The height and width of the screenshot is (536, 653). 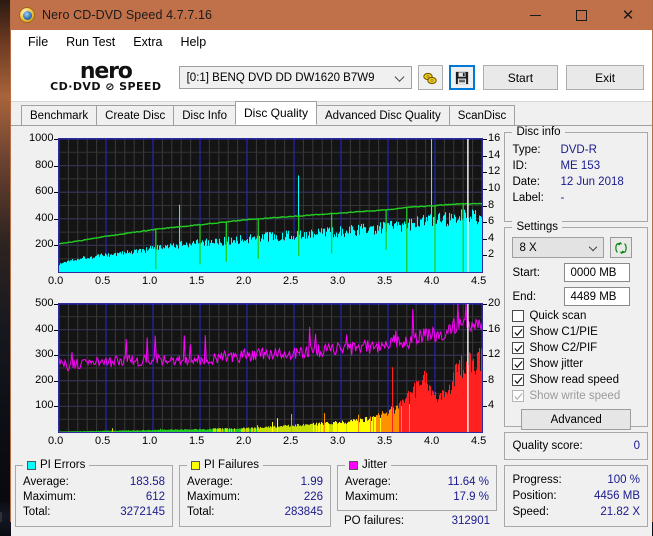 What do you see at coordinates (147, 42) in the screenshot?
I see `menu-item-extra: Extra` at bounding box center [147, 42].